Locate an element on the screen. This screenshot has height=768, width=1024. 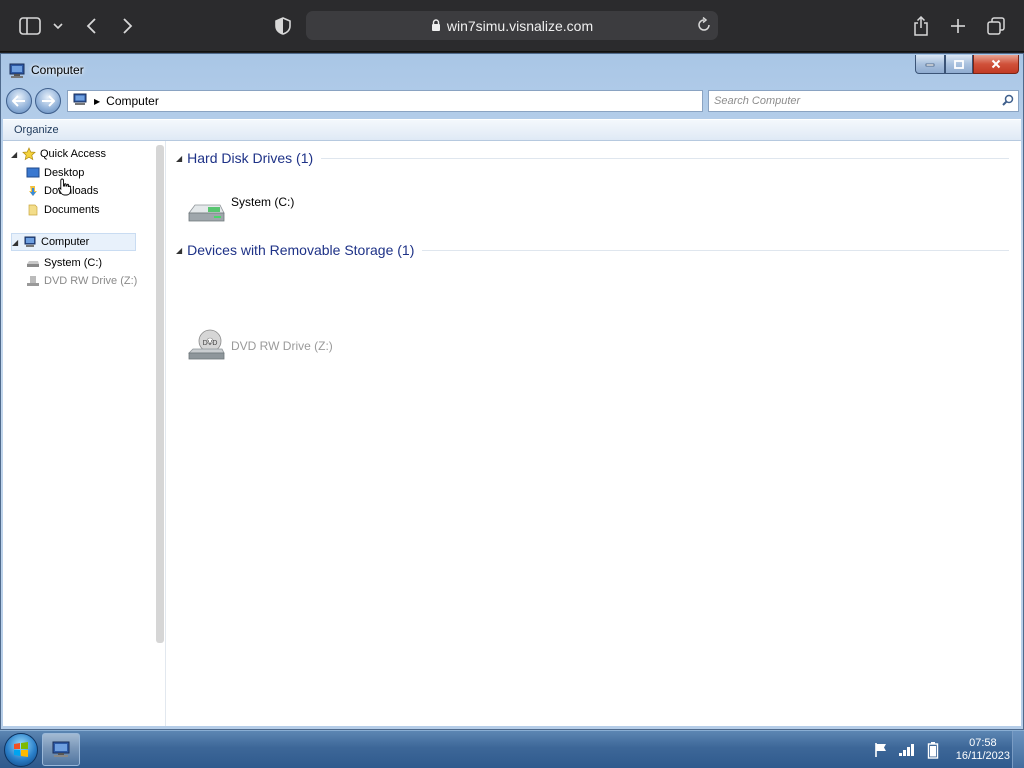
explorer-address-bar: ▶ Computer is located at coordinates (385, 101).